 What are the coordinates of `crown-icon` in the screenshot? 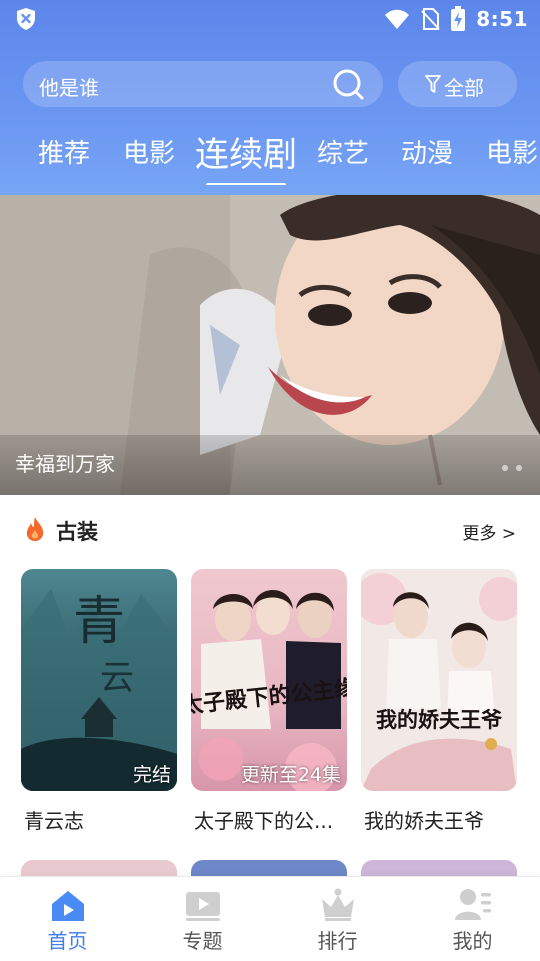 It's located at (338, 904).